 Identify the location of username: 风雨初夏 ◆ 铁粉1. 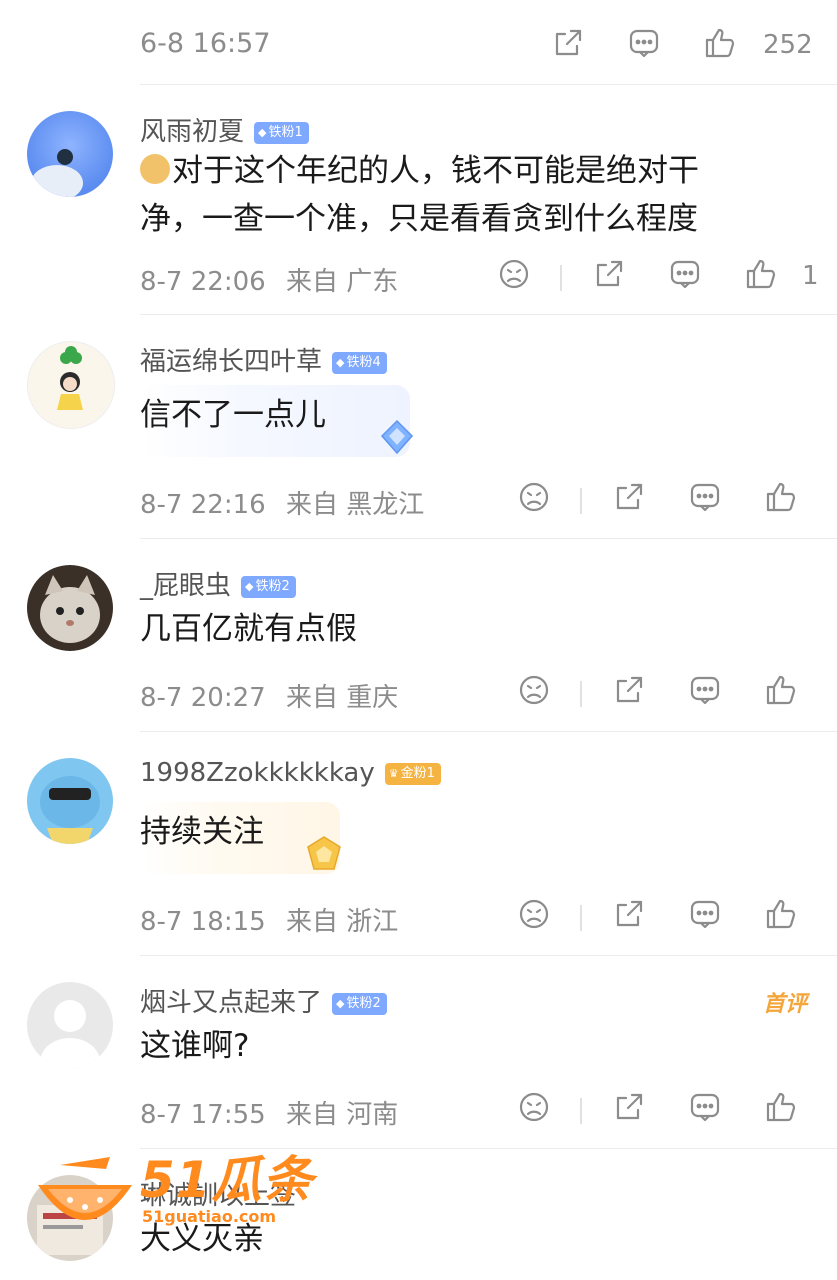
(224, 129).